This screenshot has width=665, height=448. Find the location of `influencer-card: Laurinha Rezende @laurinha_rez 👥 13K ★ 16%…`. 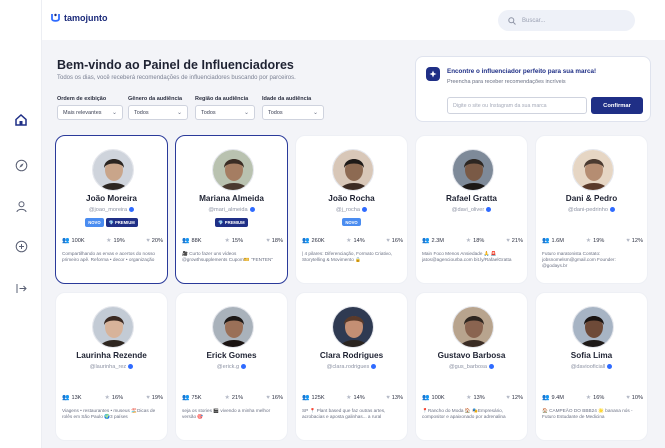

influencer-card: Laurinha Rezende @laurinha_rez 👥 13K ★ 16%… is located at coordinates (111, 366).